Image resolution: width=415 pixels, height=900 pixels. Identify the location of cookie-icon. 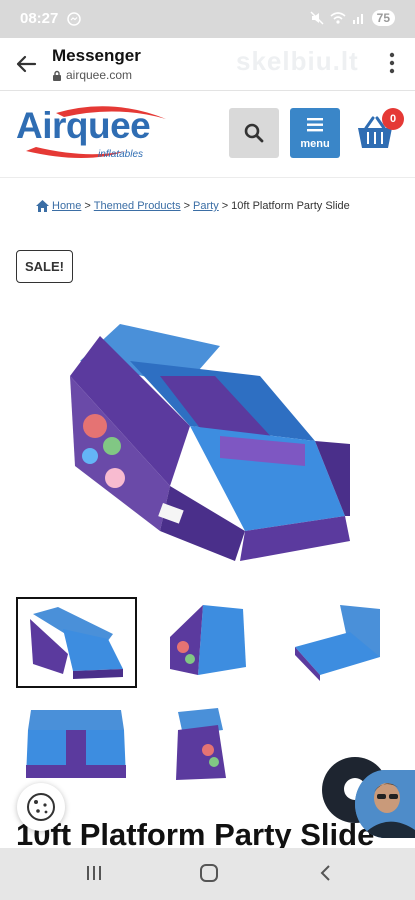
(41, 807).